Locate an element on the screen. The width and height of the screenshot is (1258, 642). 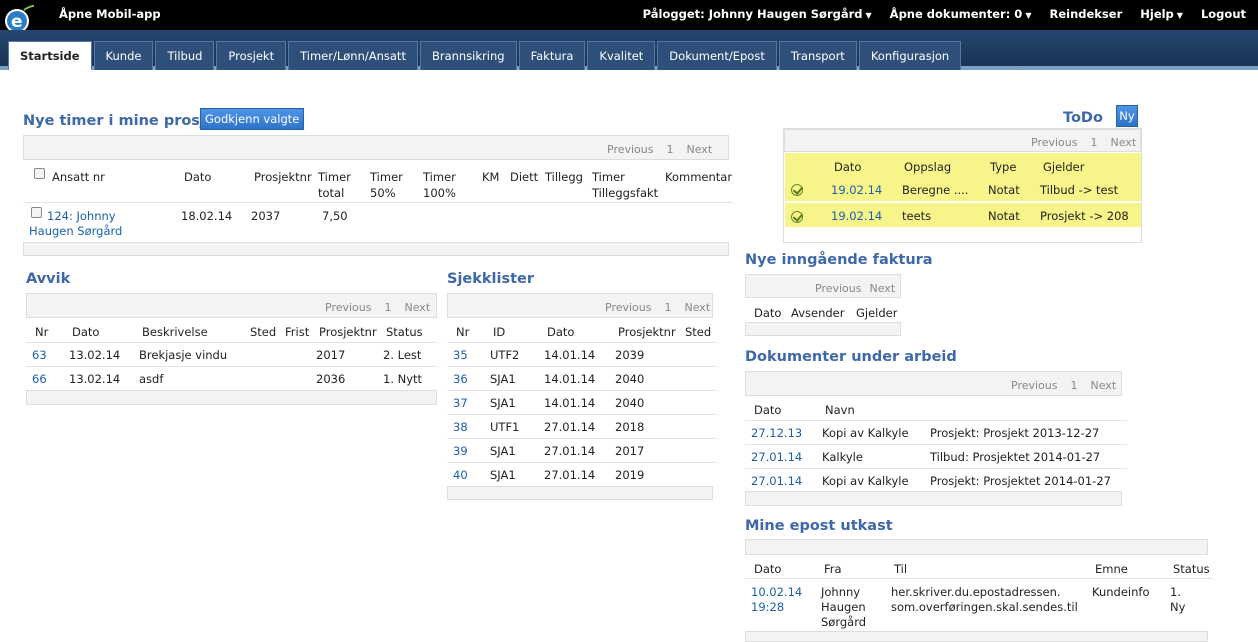
tab-dokument-epost: Dokument/Epost is located at coordinates (717, 55).